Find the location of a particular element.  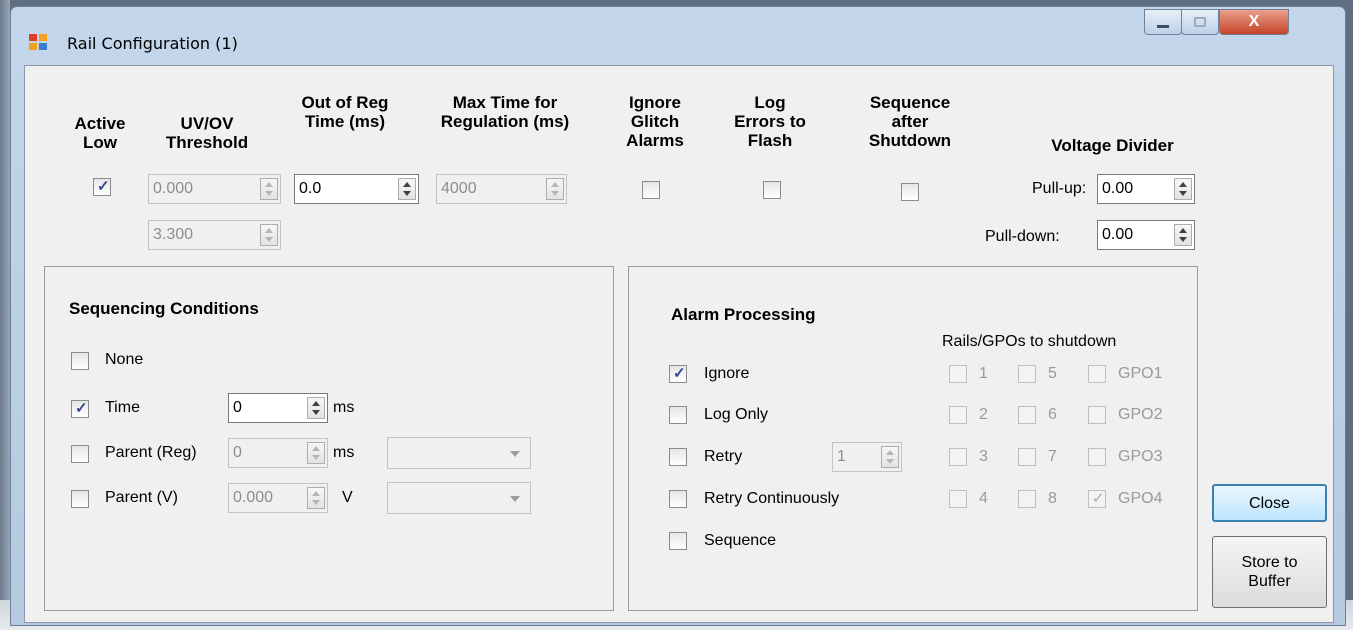

pulldown-value: 0.00 is located at coordinates (1118, 234).